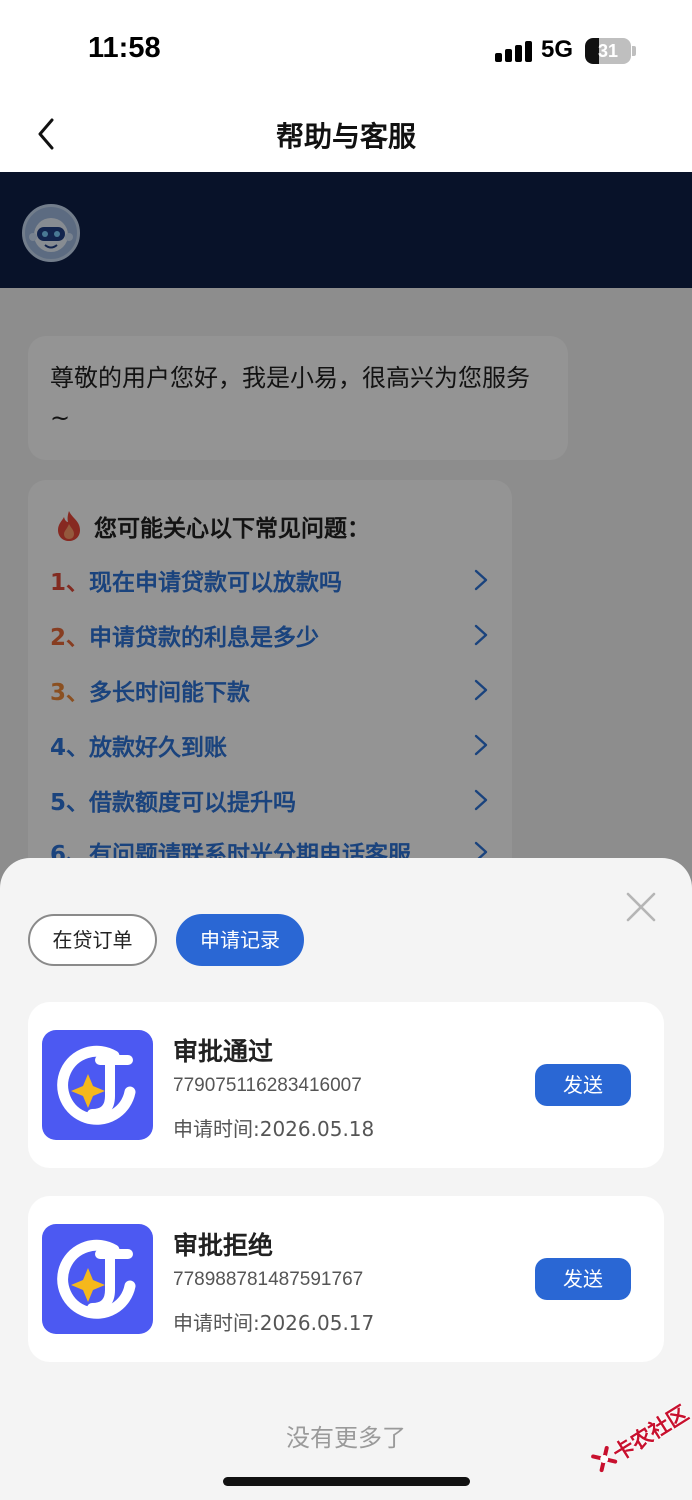 This screenshot has height=1500, width=692. I want to click on signal-icon, so click(514, 51).